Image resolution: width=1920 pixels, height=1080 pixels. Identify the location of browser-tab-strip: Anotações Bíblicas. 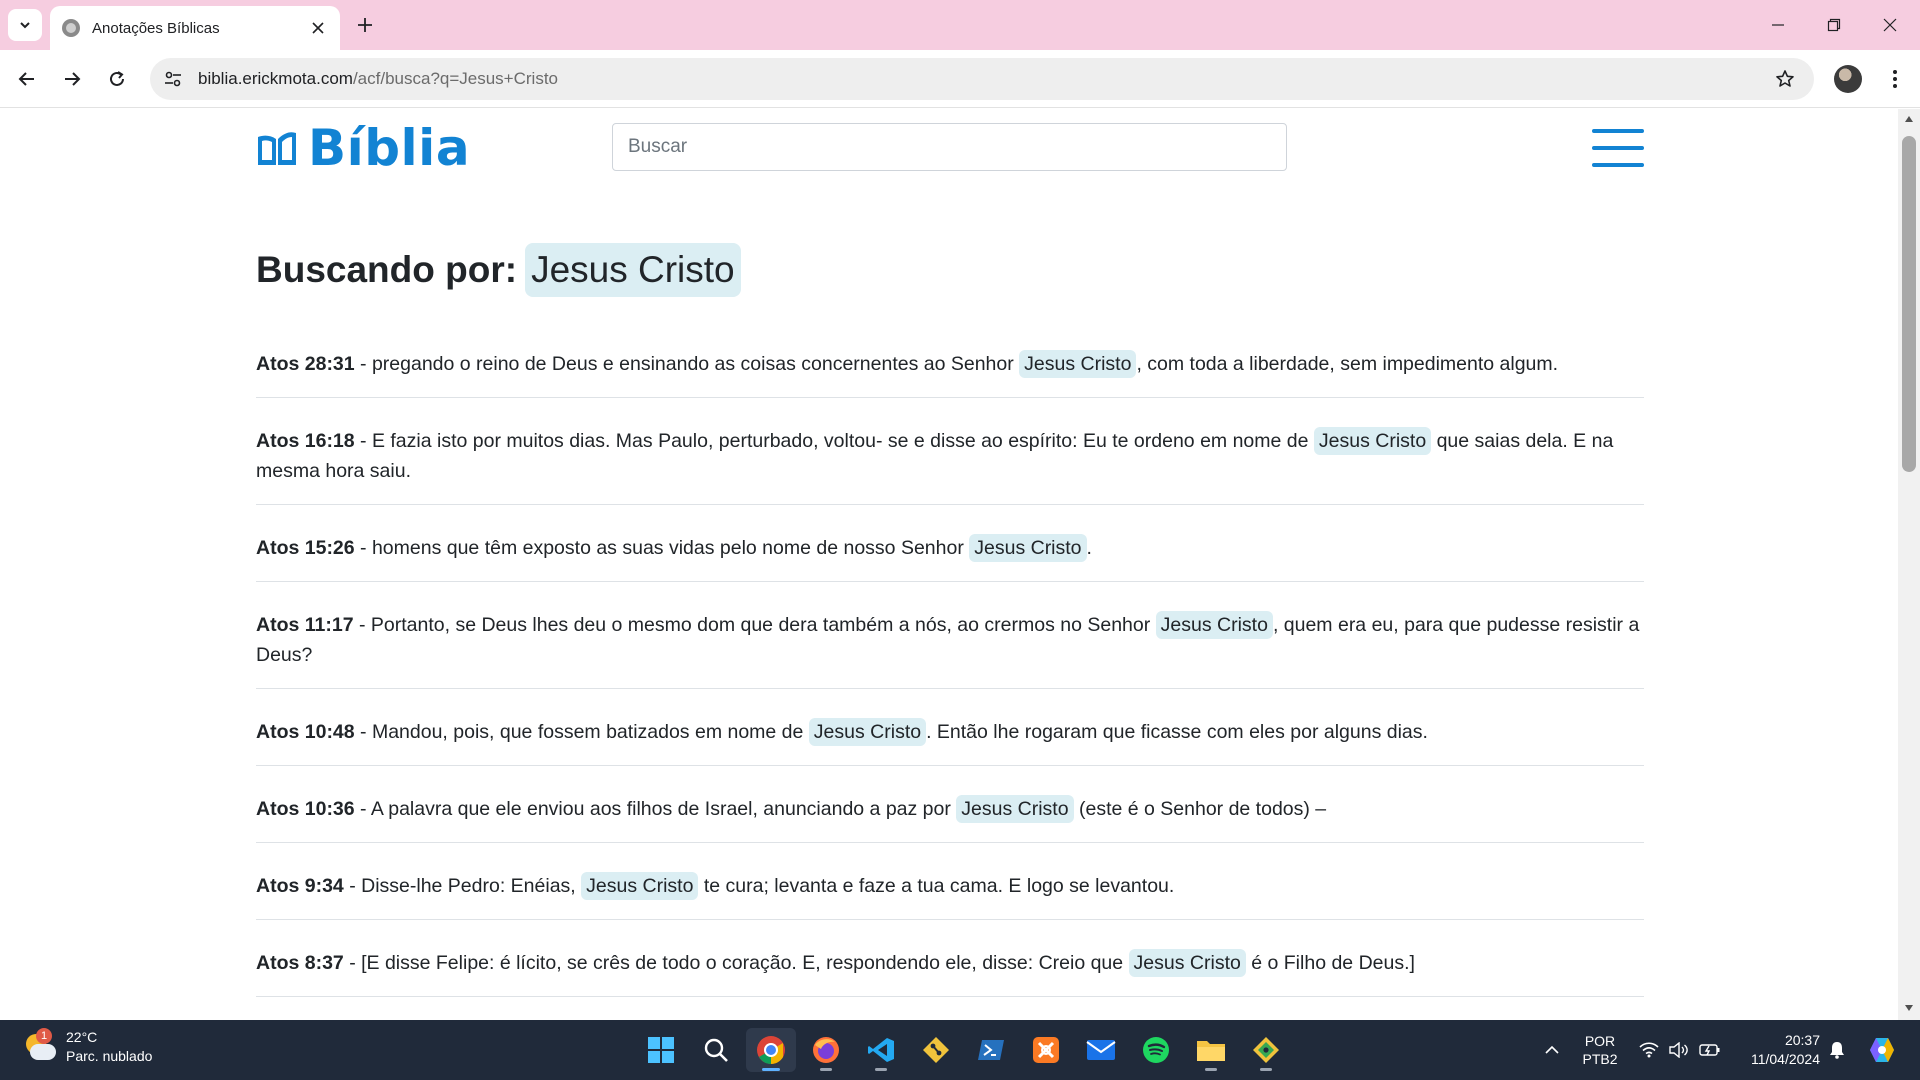
(960, 25).